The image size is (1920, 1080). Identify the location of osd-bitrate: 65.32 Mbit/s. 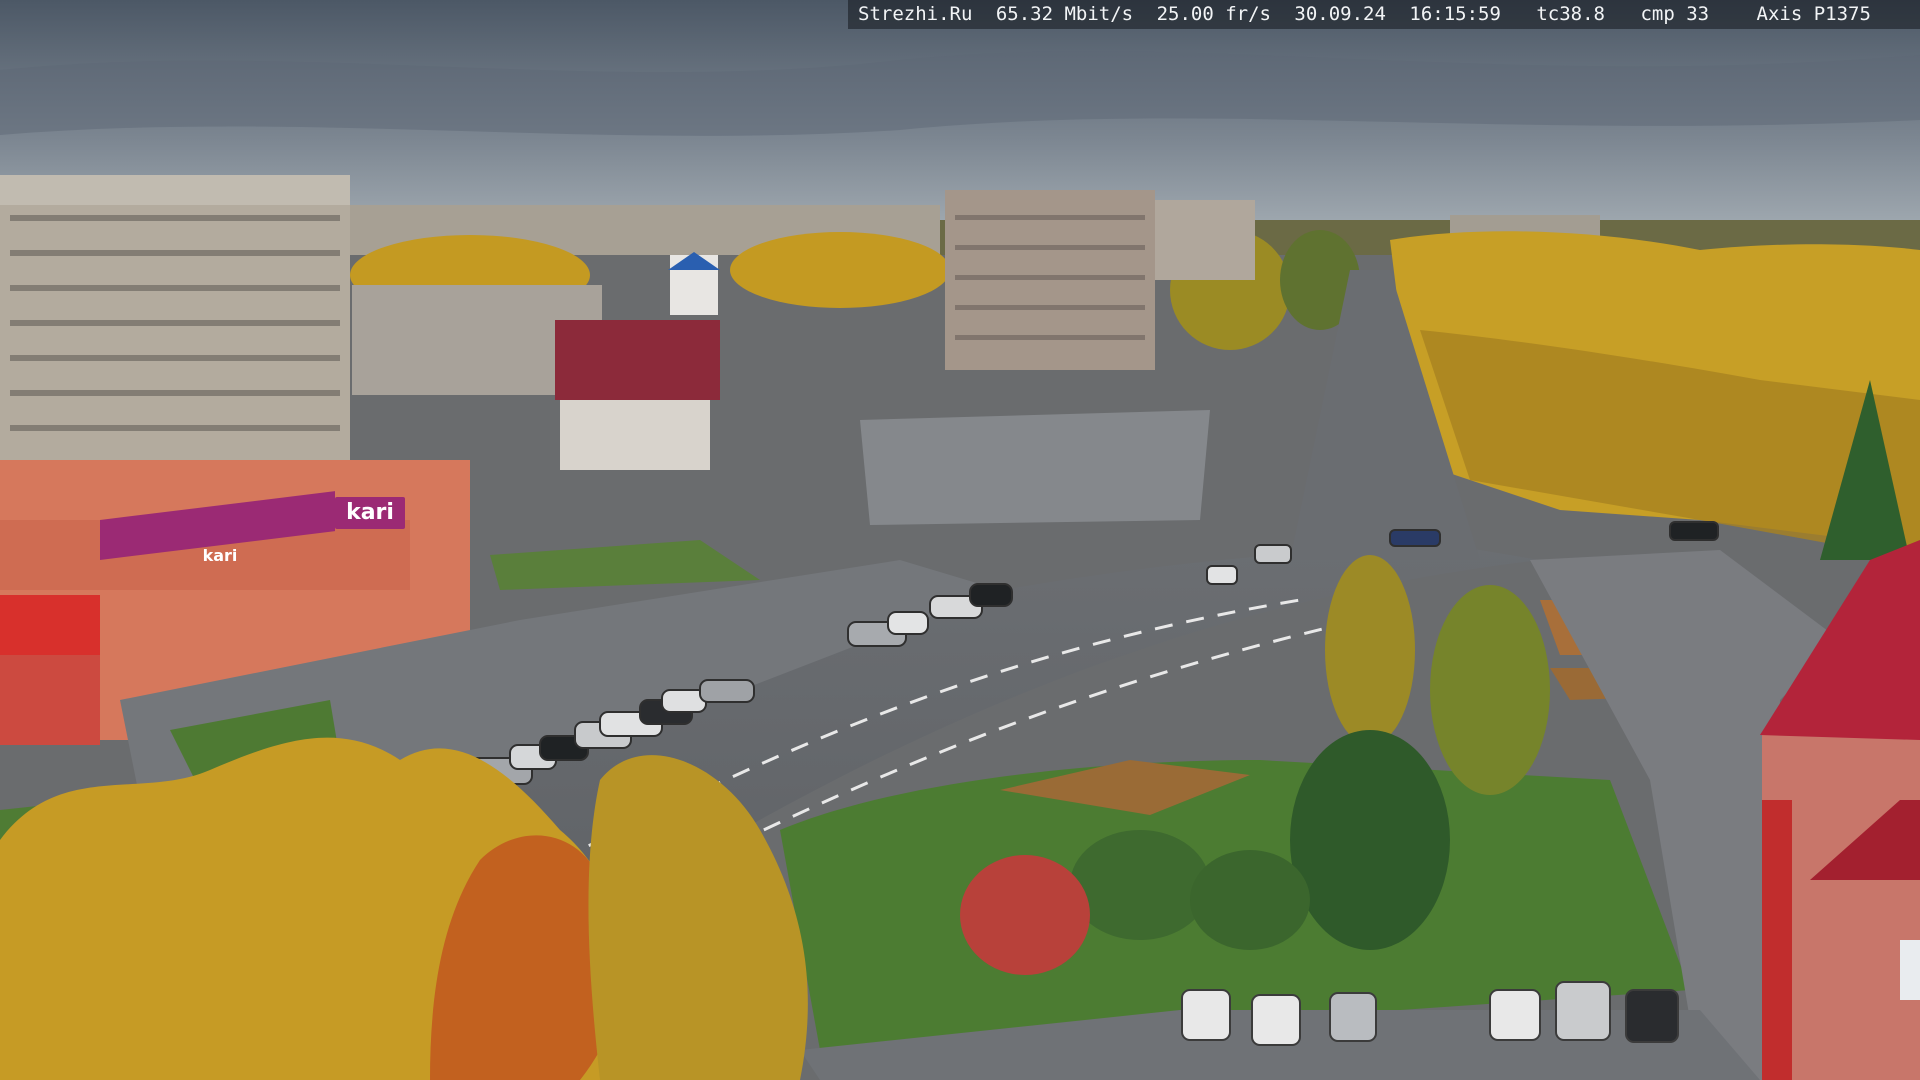
(1064, 14).